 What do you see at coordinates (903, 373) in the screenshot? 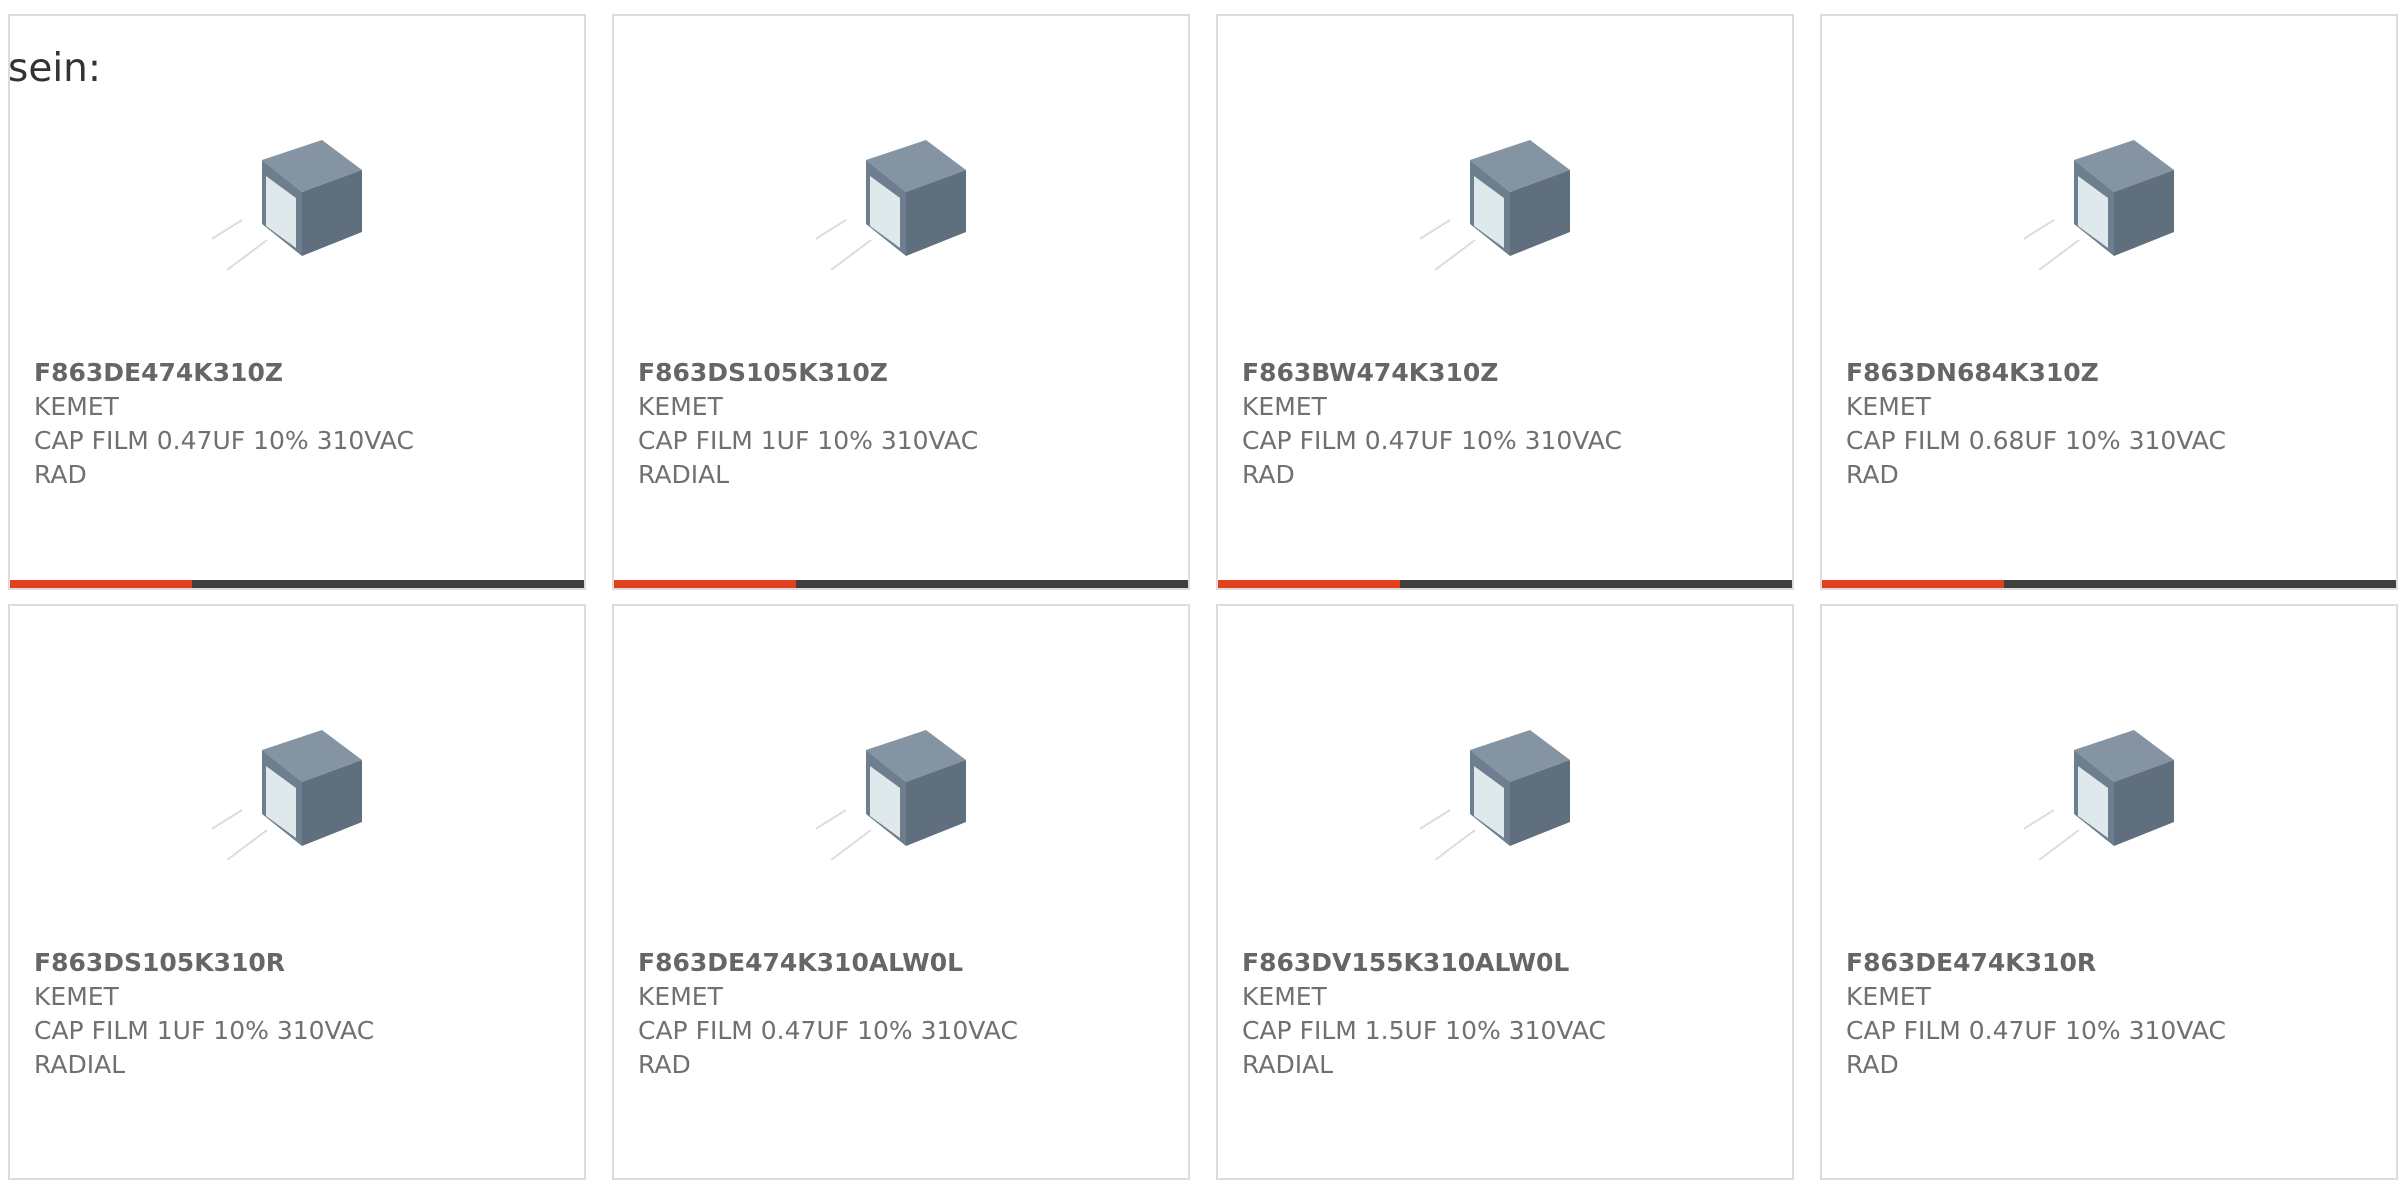
I see `part-number-link: F863DS105K310Z` at bounding box center [903, 373].